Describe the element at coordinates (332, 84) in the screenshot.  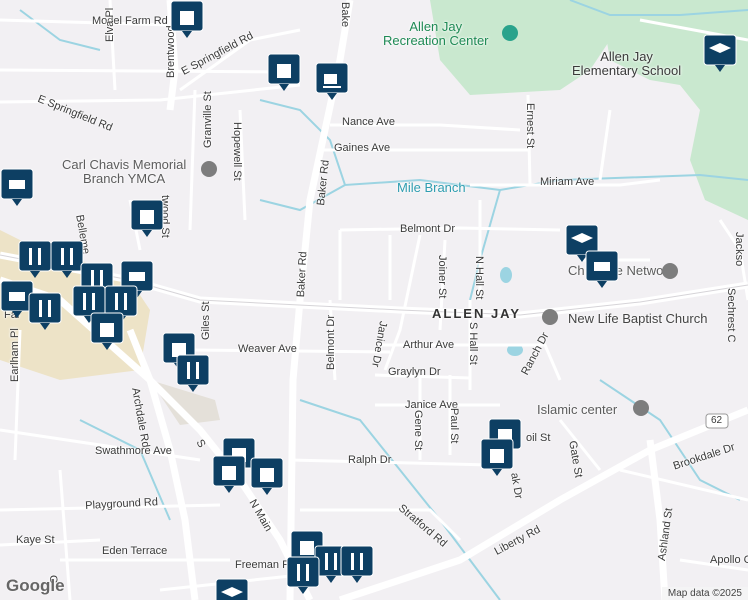
I see `cafe-cup-pin-icon` at that location.